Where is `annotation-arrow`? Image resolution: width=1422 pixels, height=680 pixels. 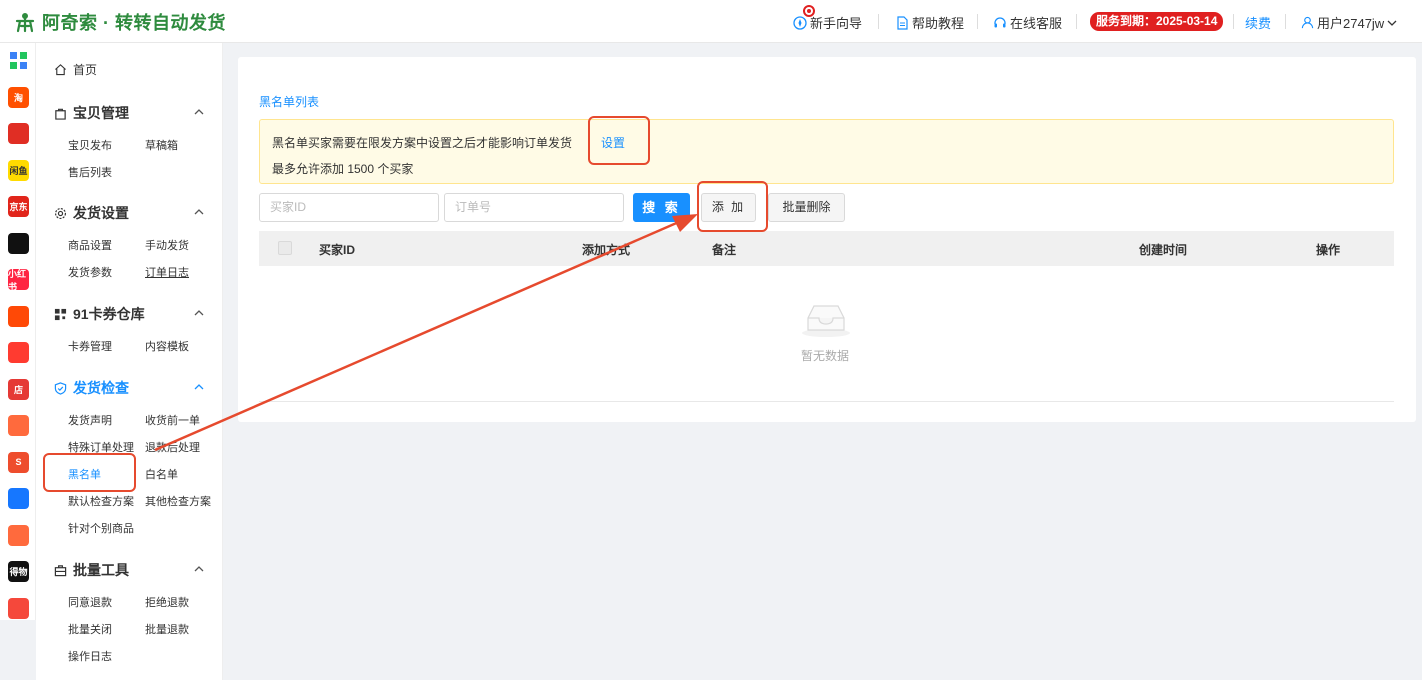 annotation-arrow is located at coordinates (426, 333).